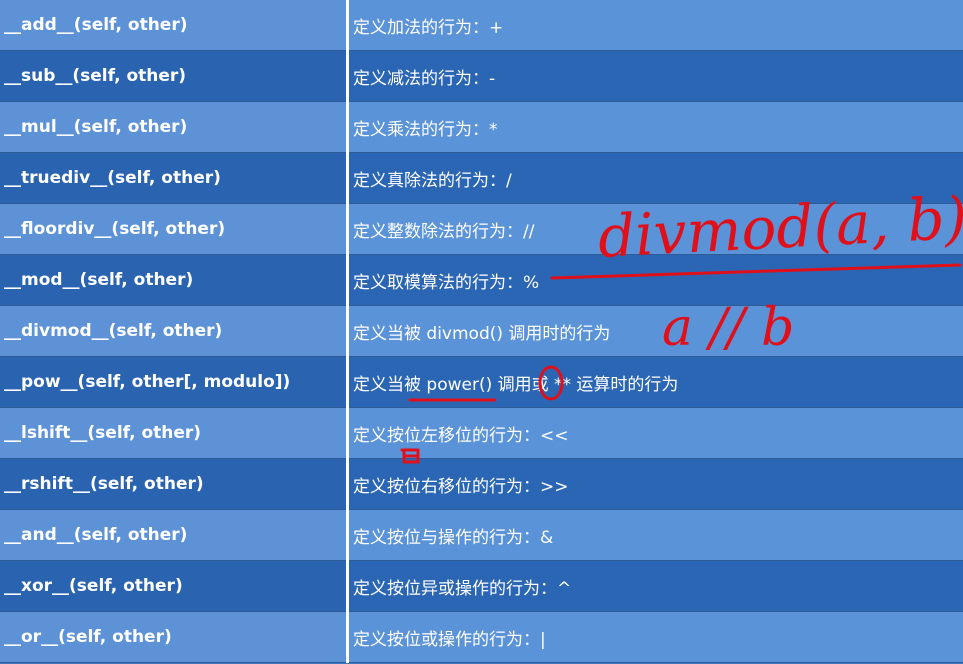 This screenshot has width=963, height=664. Describe the element at coordinates (174, 637) in the screenshot. I see `method-signature: __or__(self, other)` at that location.